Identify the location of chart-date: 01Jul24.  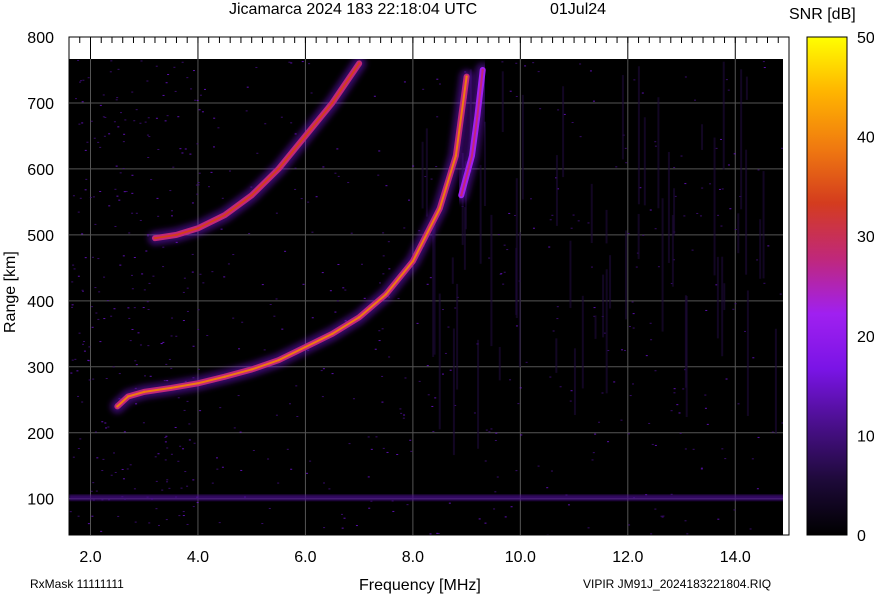
(578, 9).